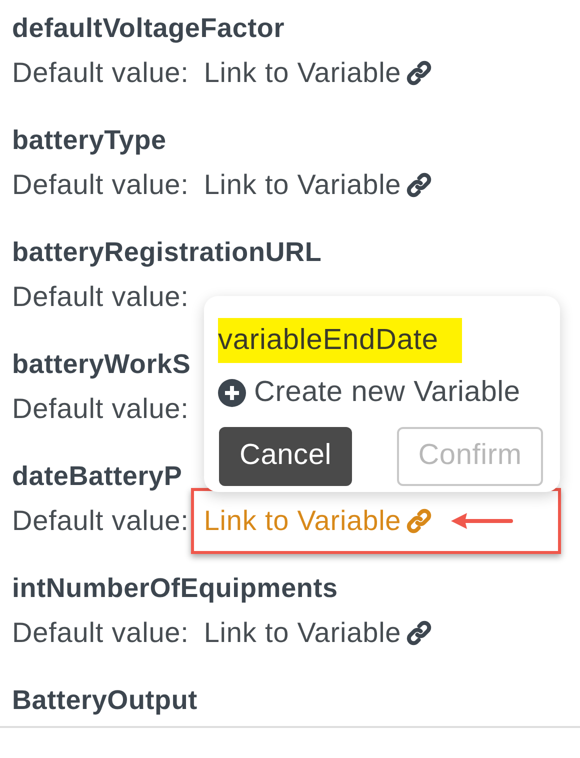  I want to click on field-name: batteryRegistrationURL, so click(167, 252).